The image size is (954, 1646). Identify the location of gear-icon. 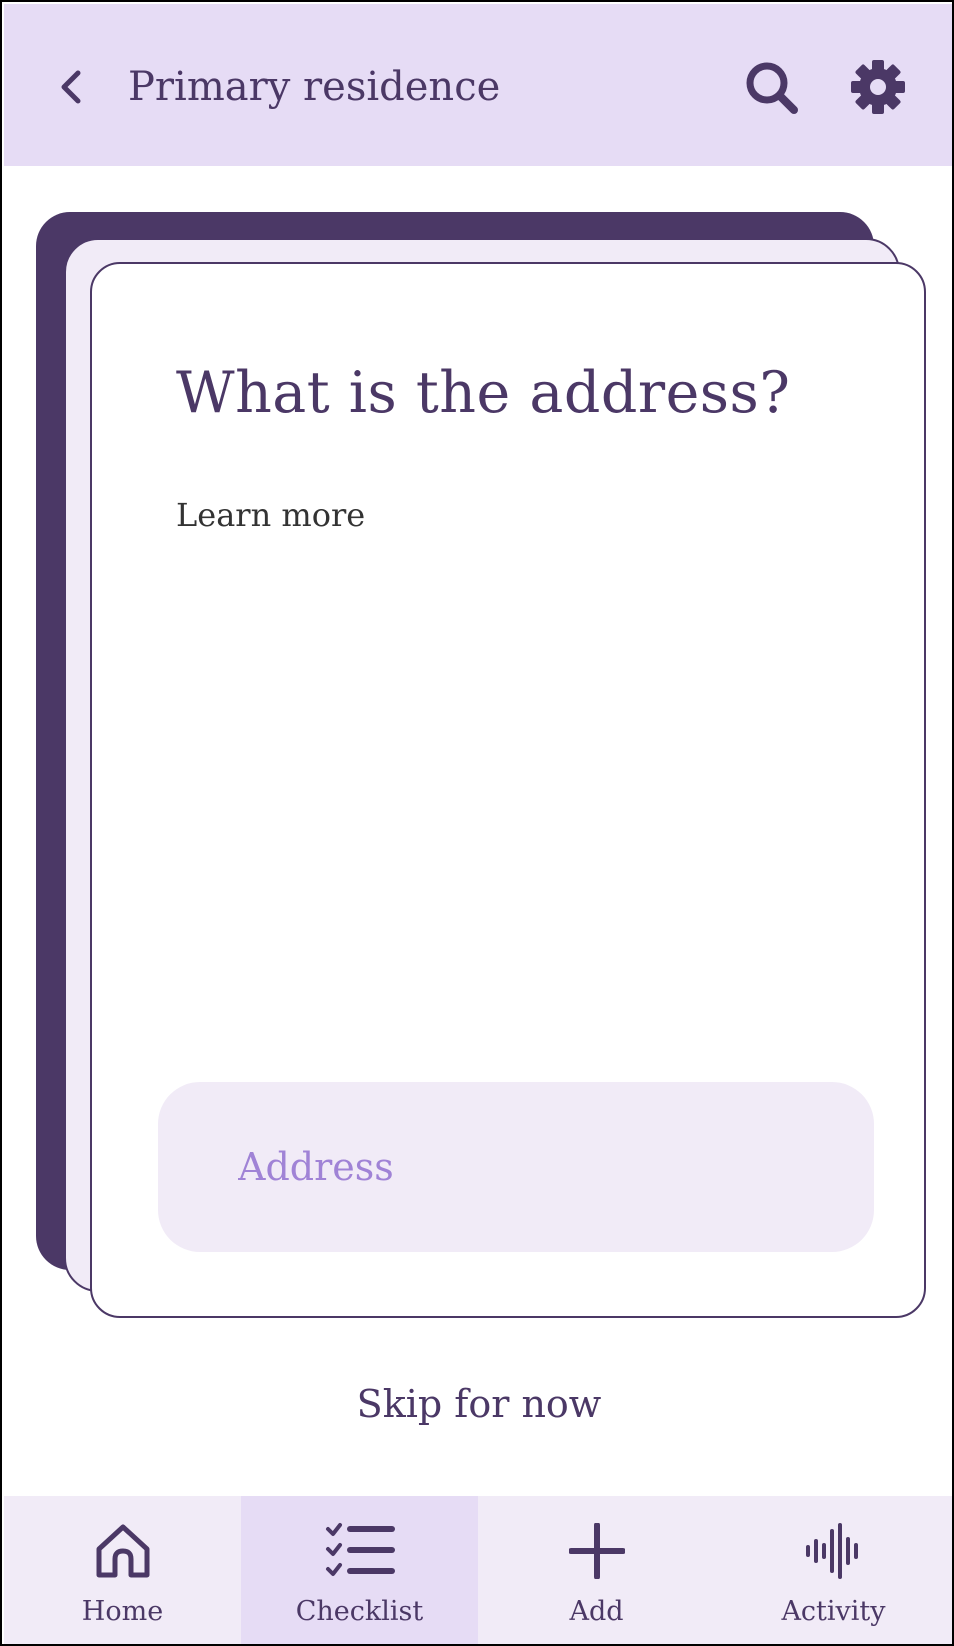
(878, 87).